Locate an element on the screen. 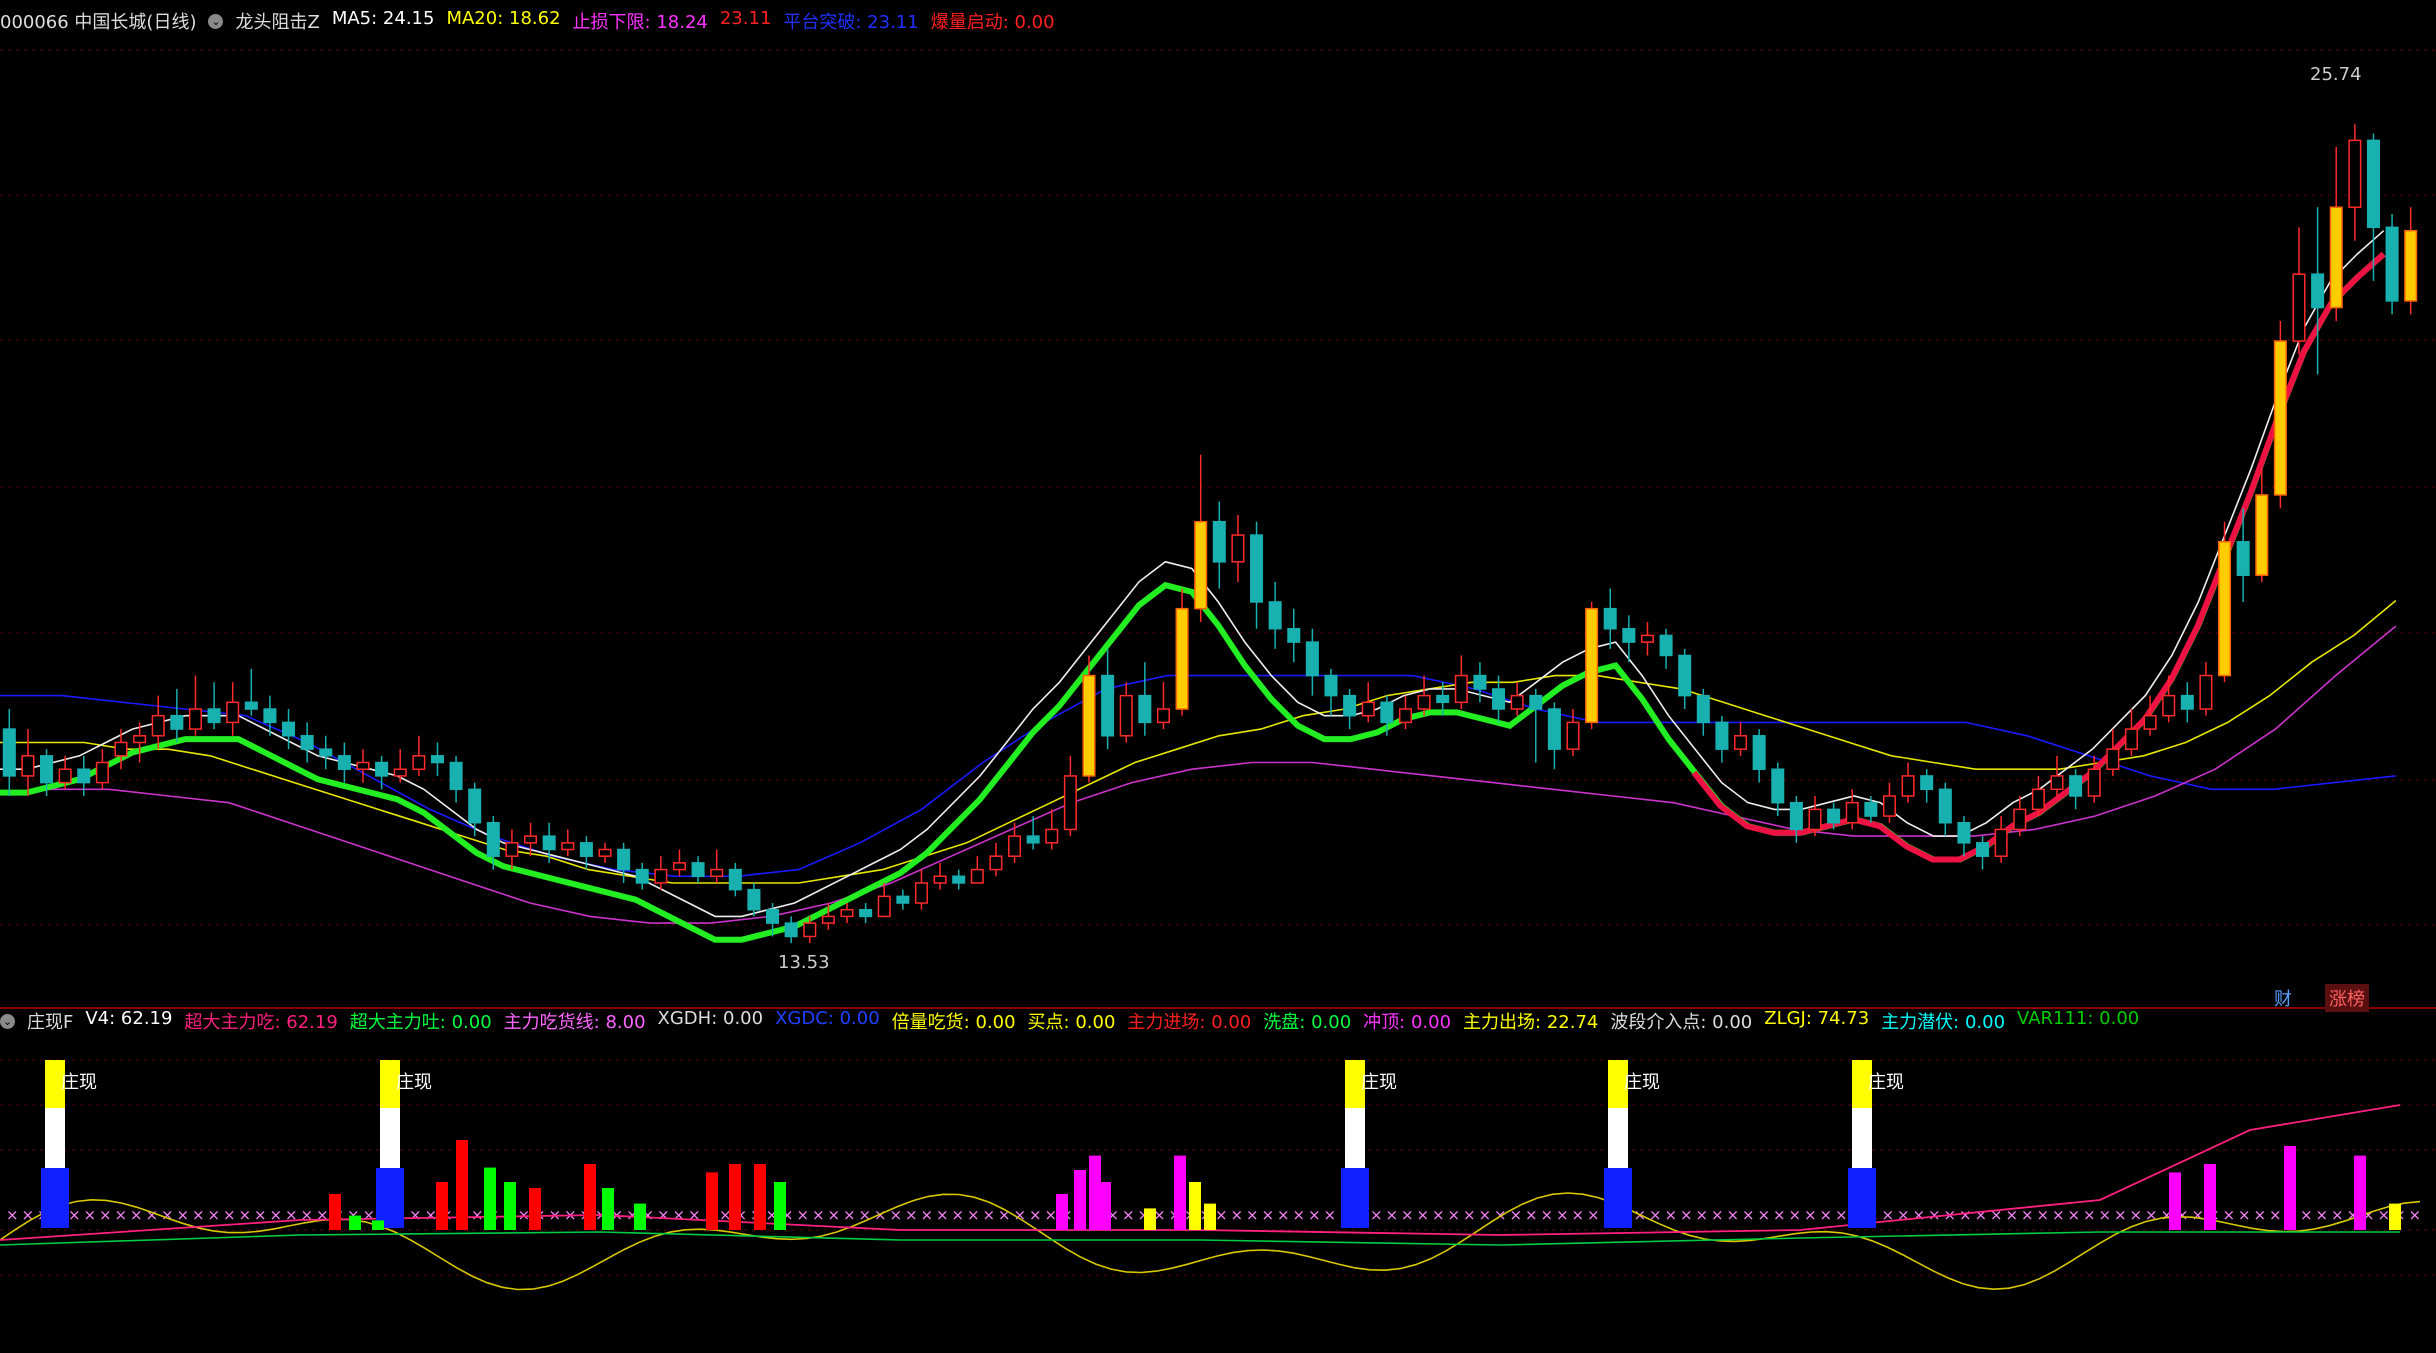 This screenshot has width=2436, height=1353. zhangbang-badge: 涨榜 is located at coordinates (2347, 998).